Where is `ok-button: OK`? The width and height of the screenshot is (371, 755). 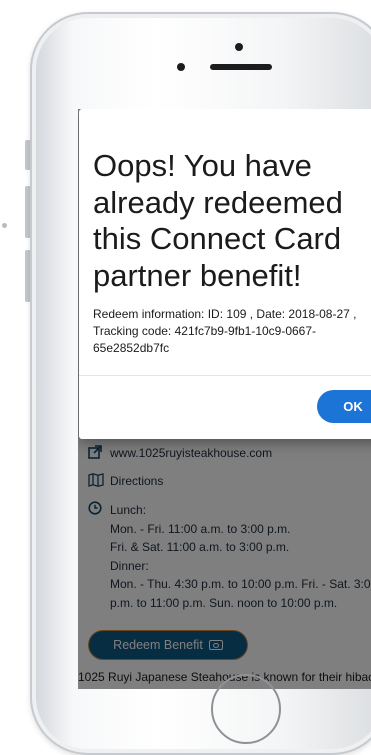 ok-button: OK is located at coordinates (344, 406).